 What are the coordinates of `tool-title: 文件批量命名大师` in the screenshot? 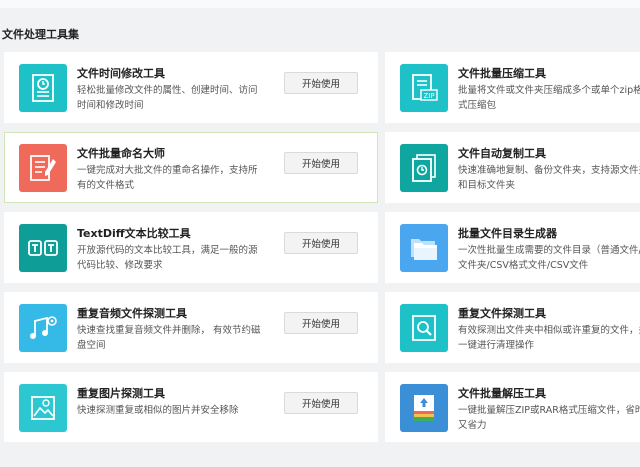 It's located at (121, 153).